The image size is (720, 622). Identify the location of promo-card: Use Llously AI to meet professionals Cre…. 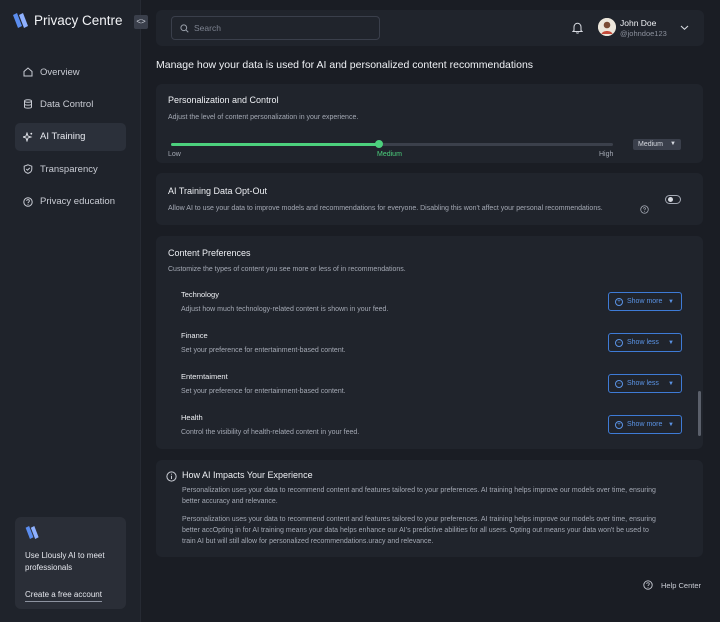
(70, 563).